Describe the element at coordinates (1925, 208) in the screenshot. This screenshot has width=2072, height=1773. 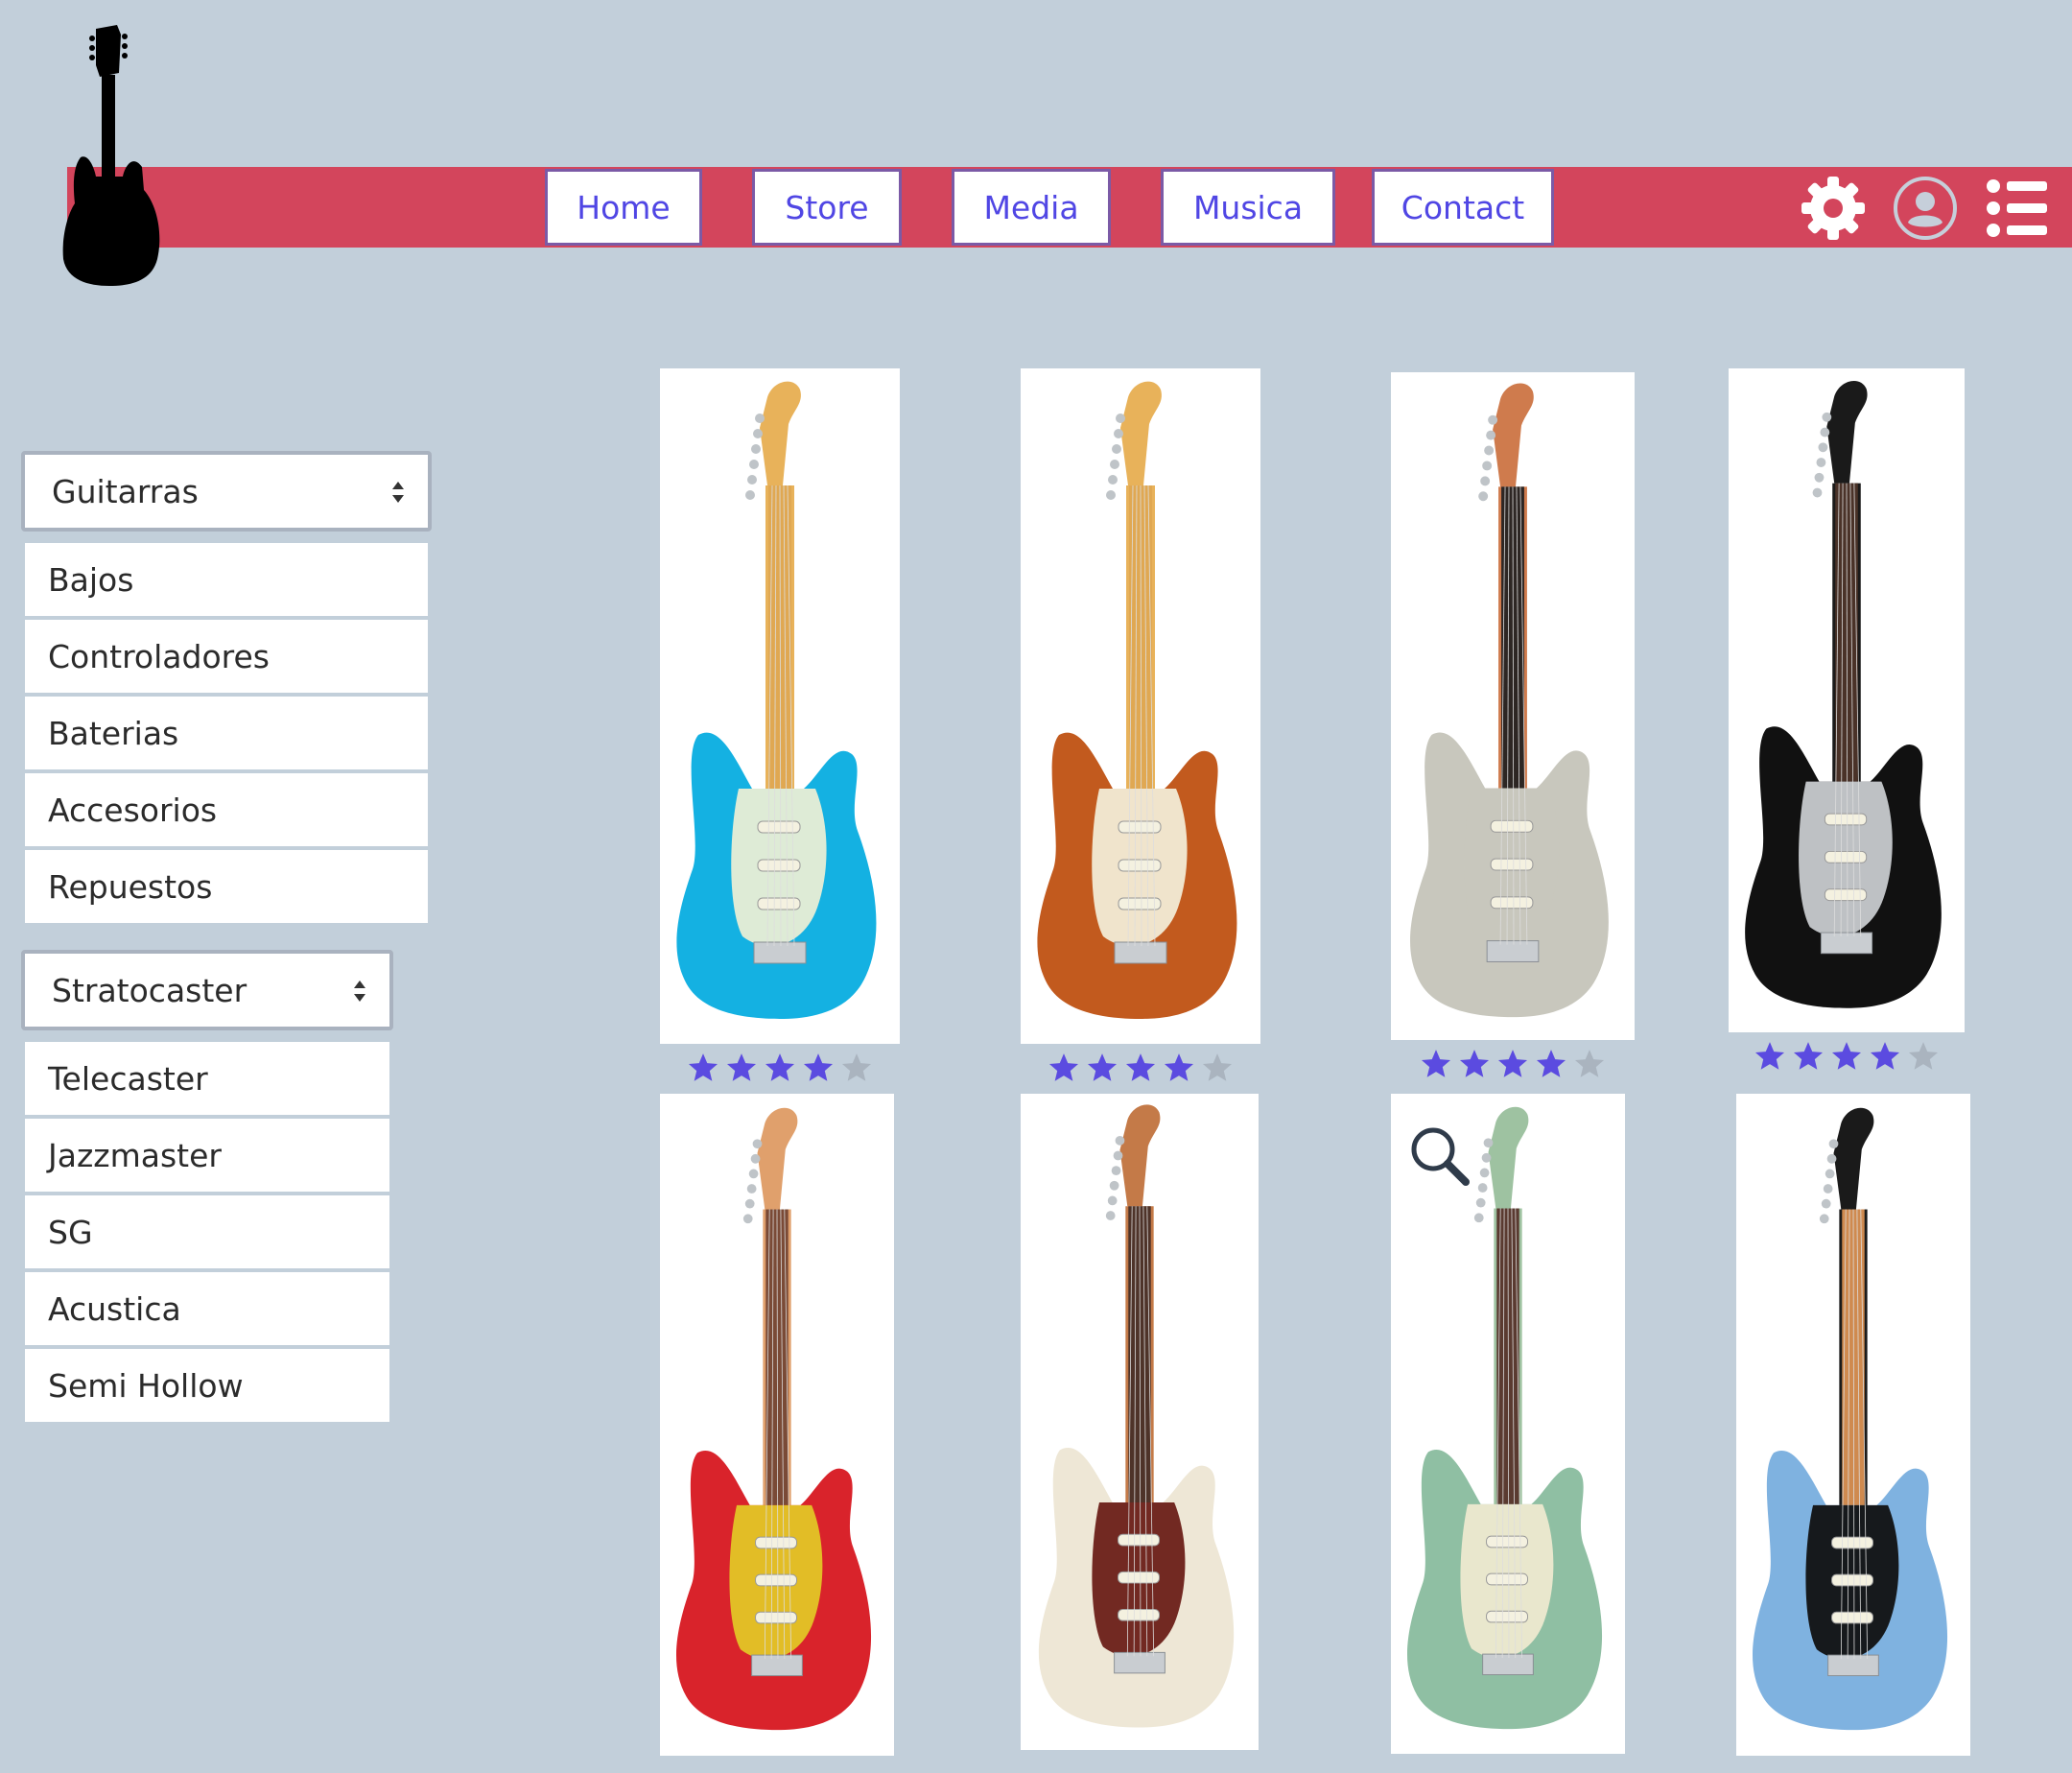
I see `user-circle-icon` at that location.